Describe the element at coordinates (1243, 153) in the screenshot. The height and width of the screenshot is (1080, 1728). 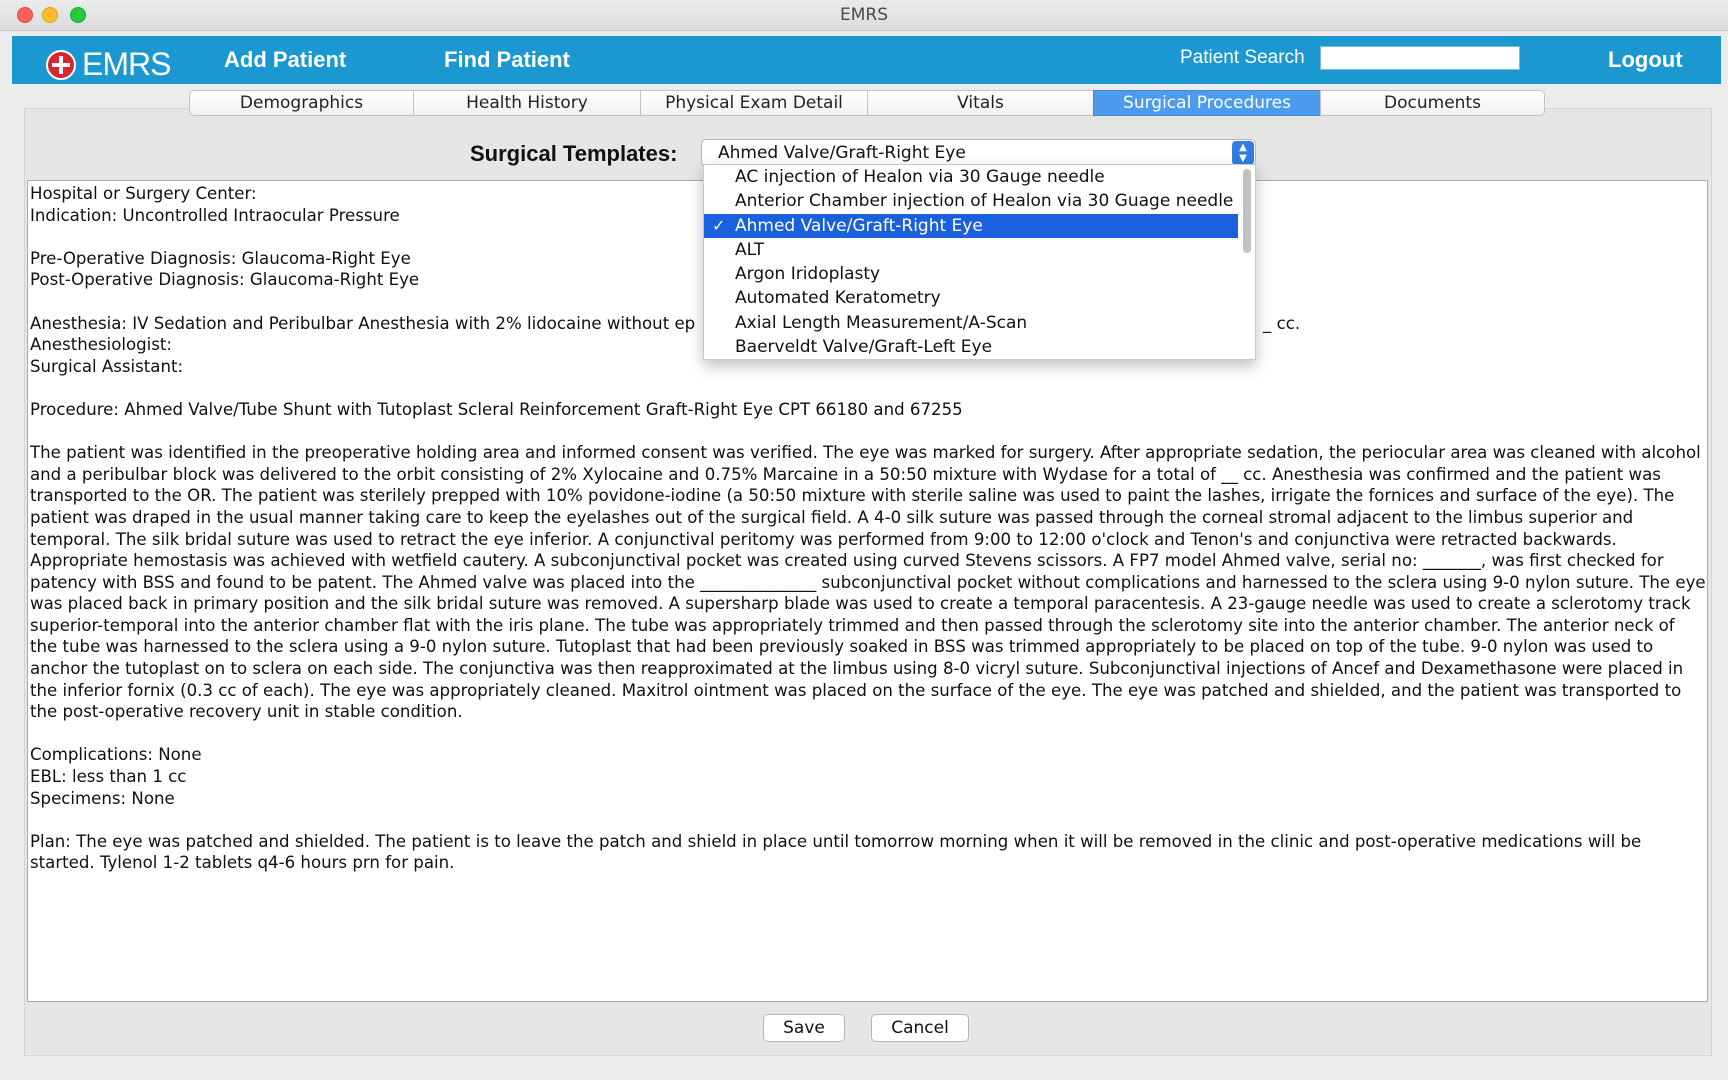
I see `updown-arrows-icon: ▲ ▼` at that location.